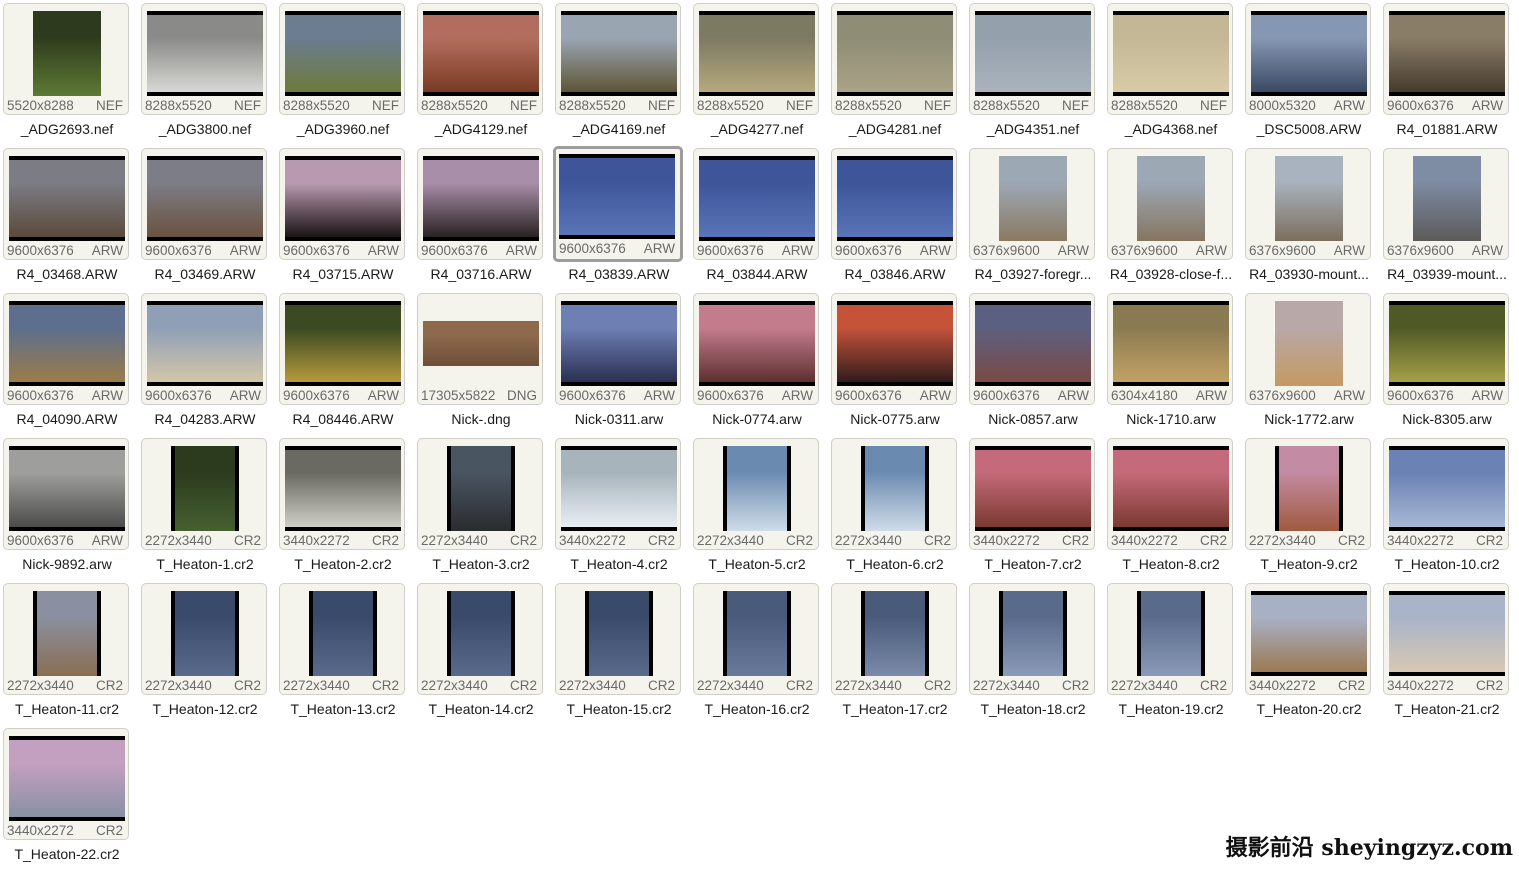 This screenshot has width=1519, height=872. Describe the element at coordinates (67, 854) in the screenshot. I see `file-name: T_Heaton-22.cr2` at that location.